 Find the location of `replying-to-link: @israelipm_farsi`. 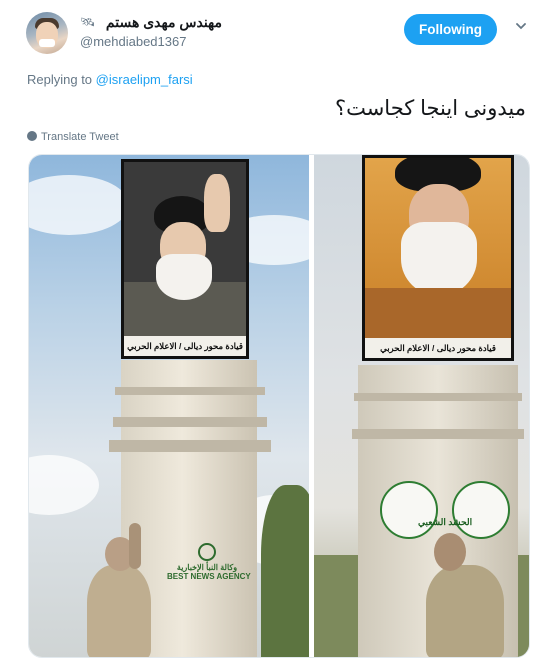

replying-to-link: @israelipm_farsi is located at coordinates (144, 79).